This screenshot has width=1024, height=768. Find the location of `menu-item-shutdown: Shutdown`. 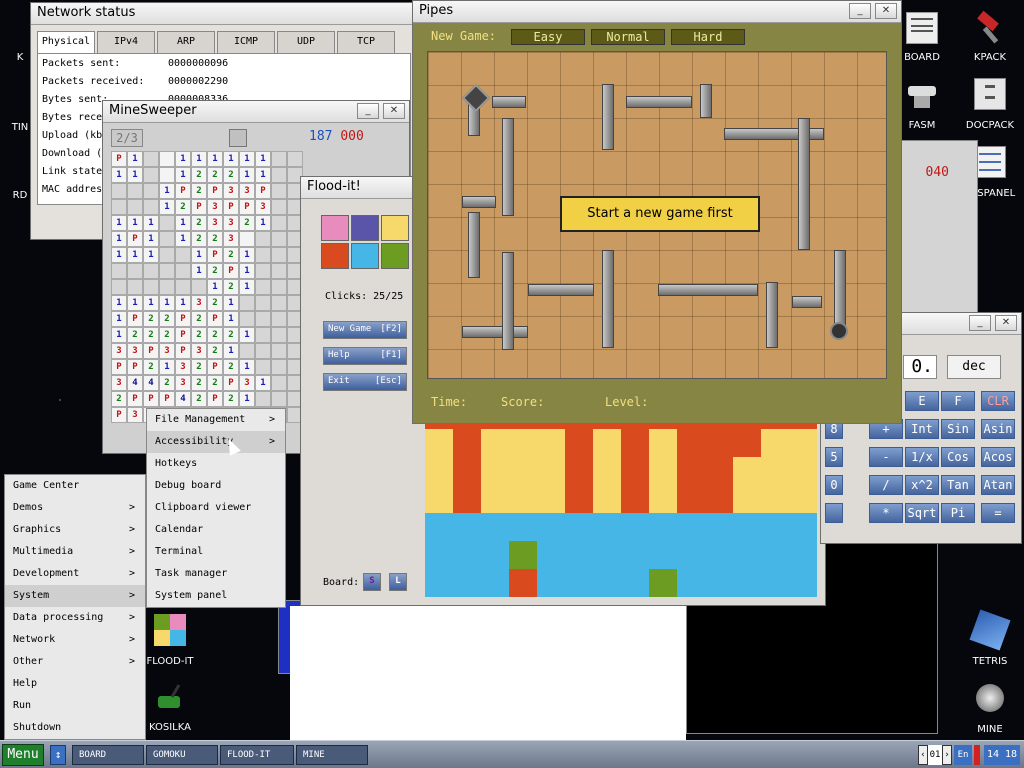

menu-item-shutdown: Shutdown is located at coordinates (75, 728).